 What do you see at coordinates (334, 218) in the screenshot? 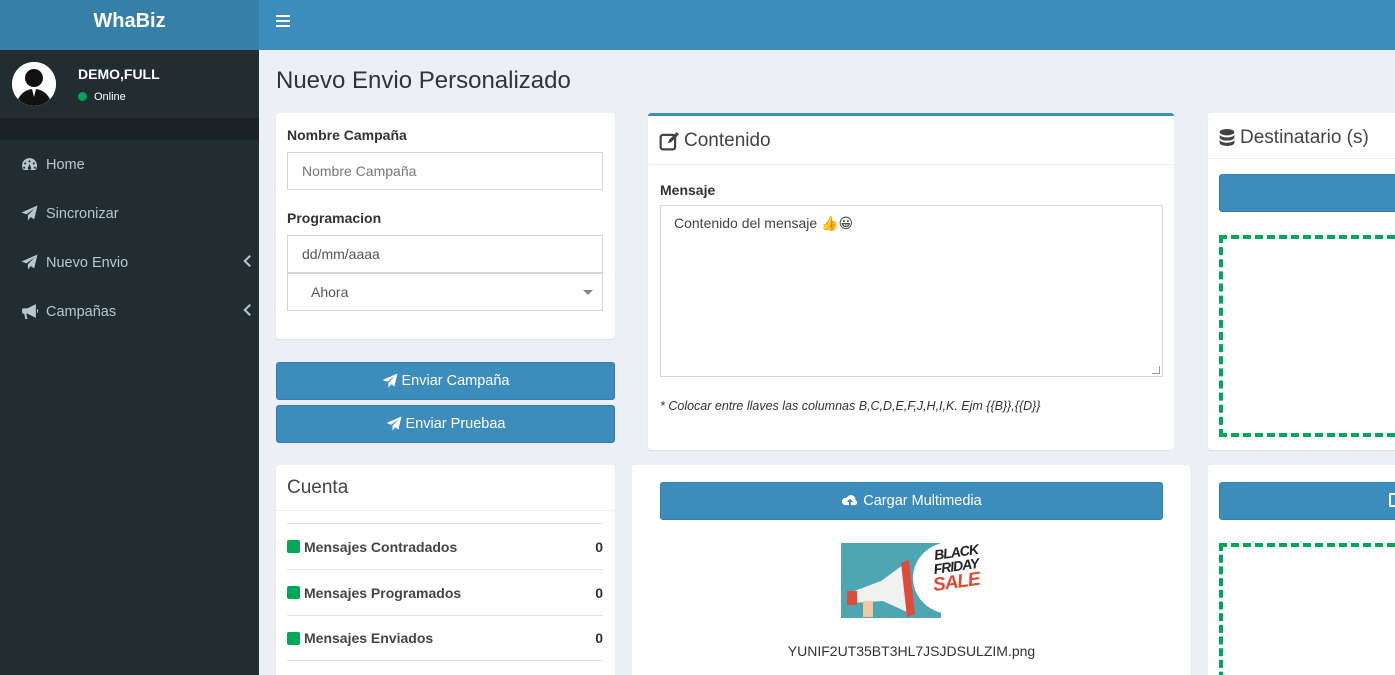
I see `schedule-label: Programacion` at bounding box center [334, 218].